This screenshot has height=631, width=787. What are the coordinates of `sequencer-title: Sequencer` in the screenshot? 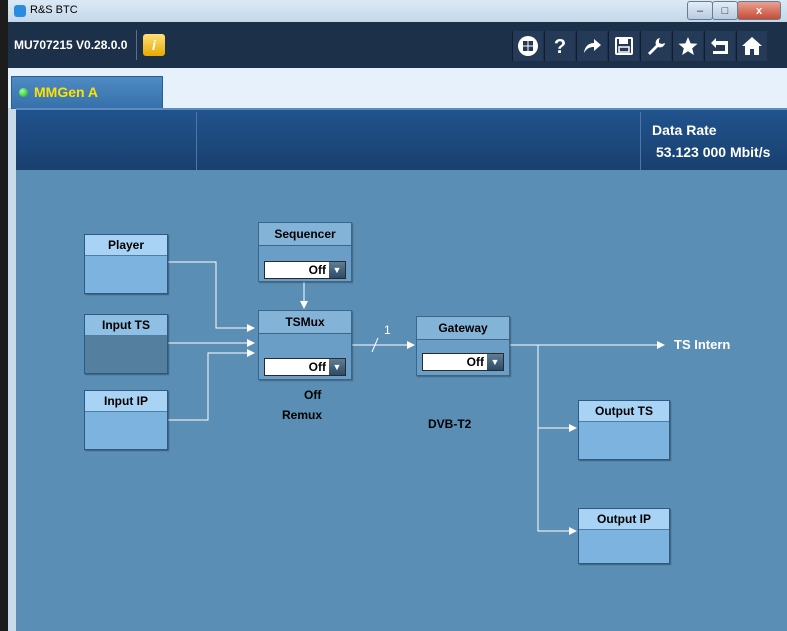 It's located at (305, 234).